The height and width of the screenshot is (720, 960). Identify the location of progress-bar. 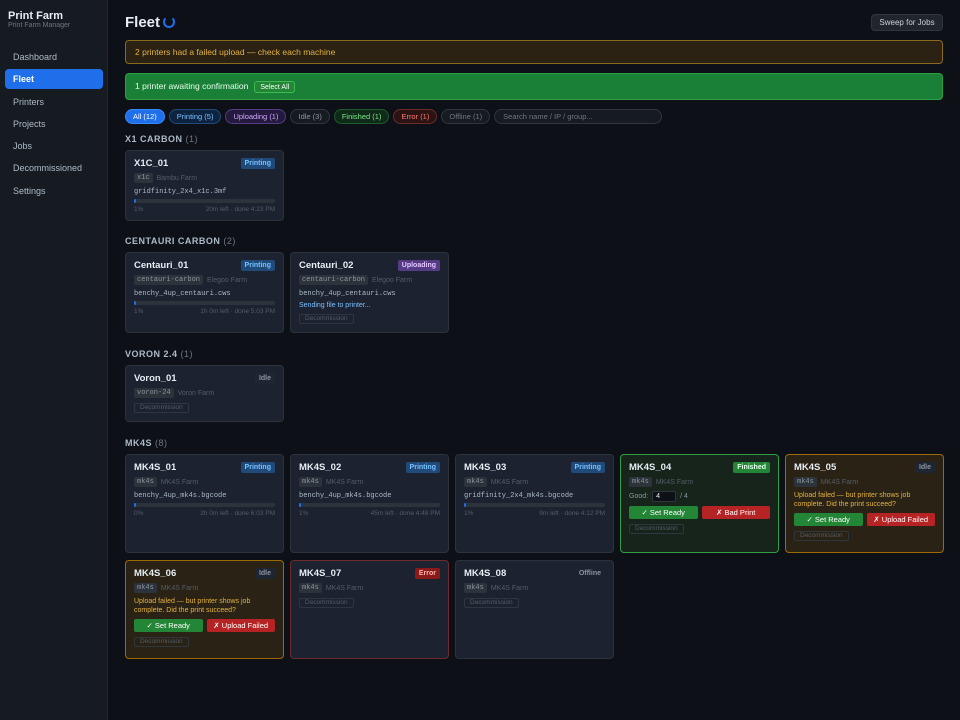
(369, 505).